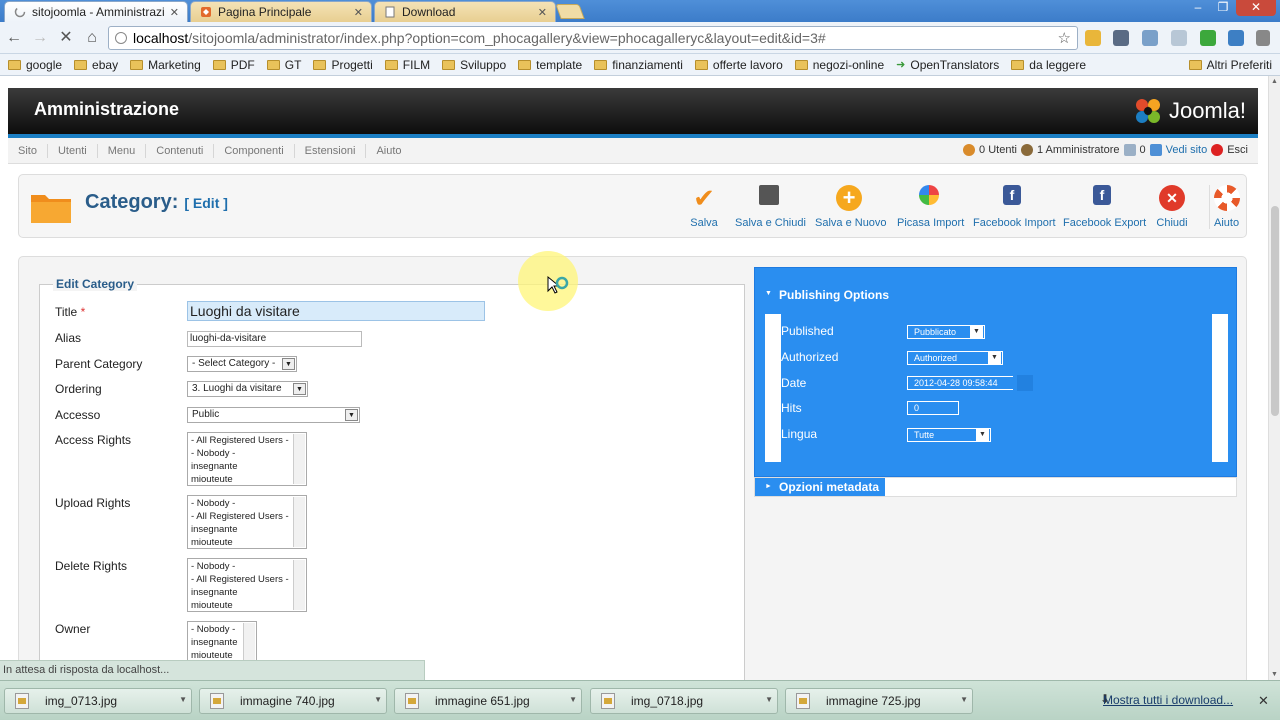  What do you see at coordinates (879, 701) in the screenshot?
I see `download-item: immagine 725.jpg ▼` at bounding box center [879, 701].